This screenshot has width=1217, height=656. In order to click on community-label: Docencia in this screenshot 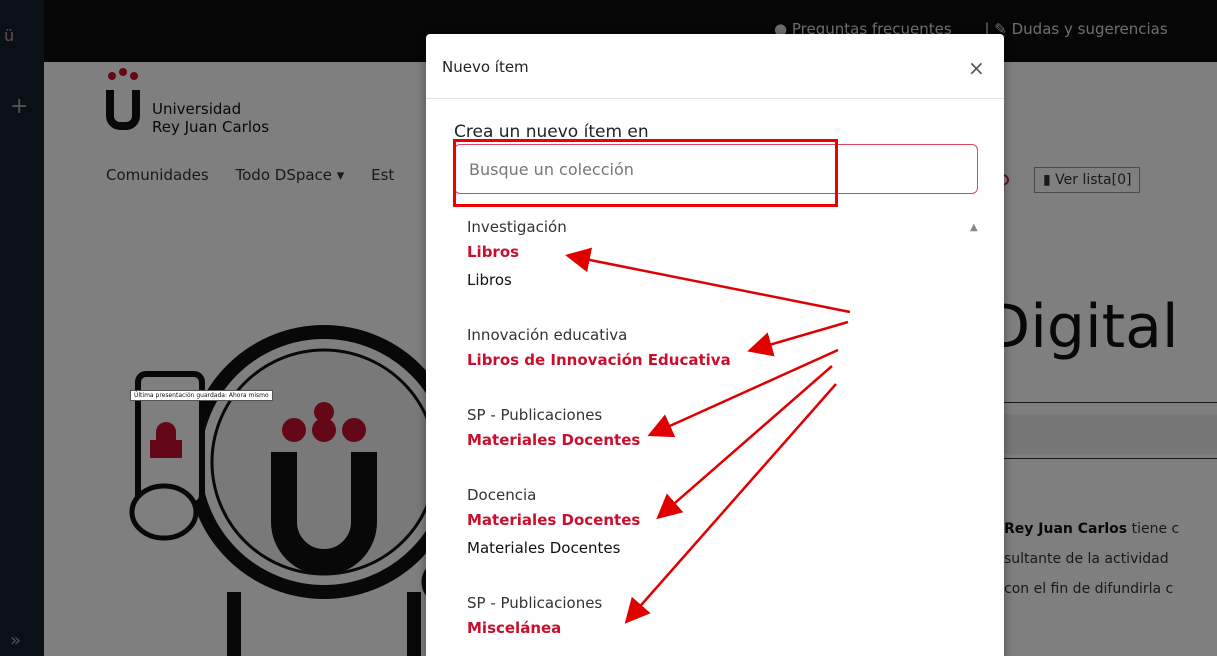, I will do `click(502, 495)`.